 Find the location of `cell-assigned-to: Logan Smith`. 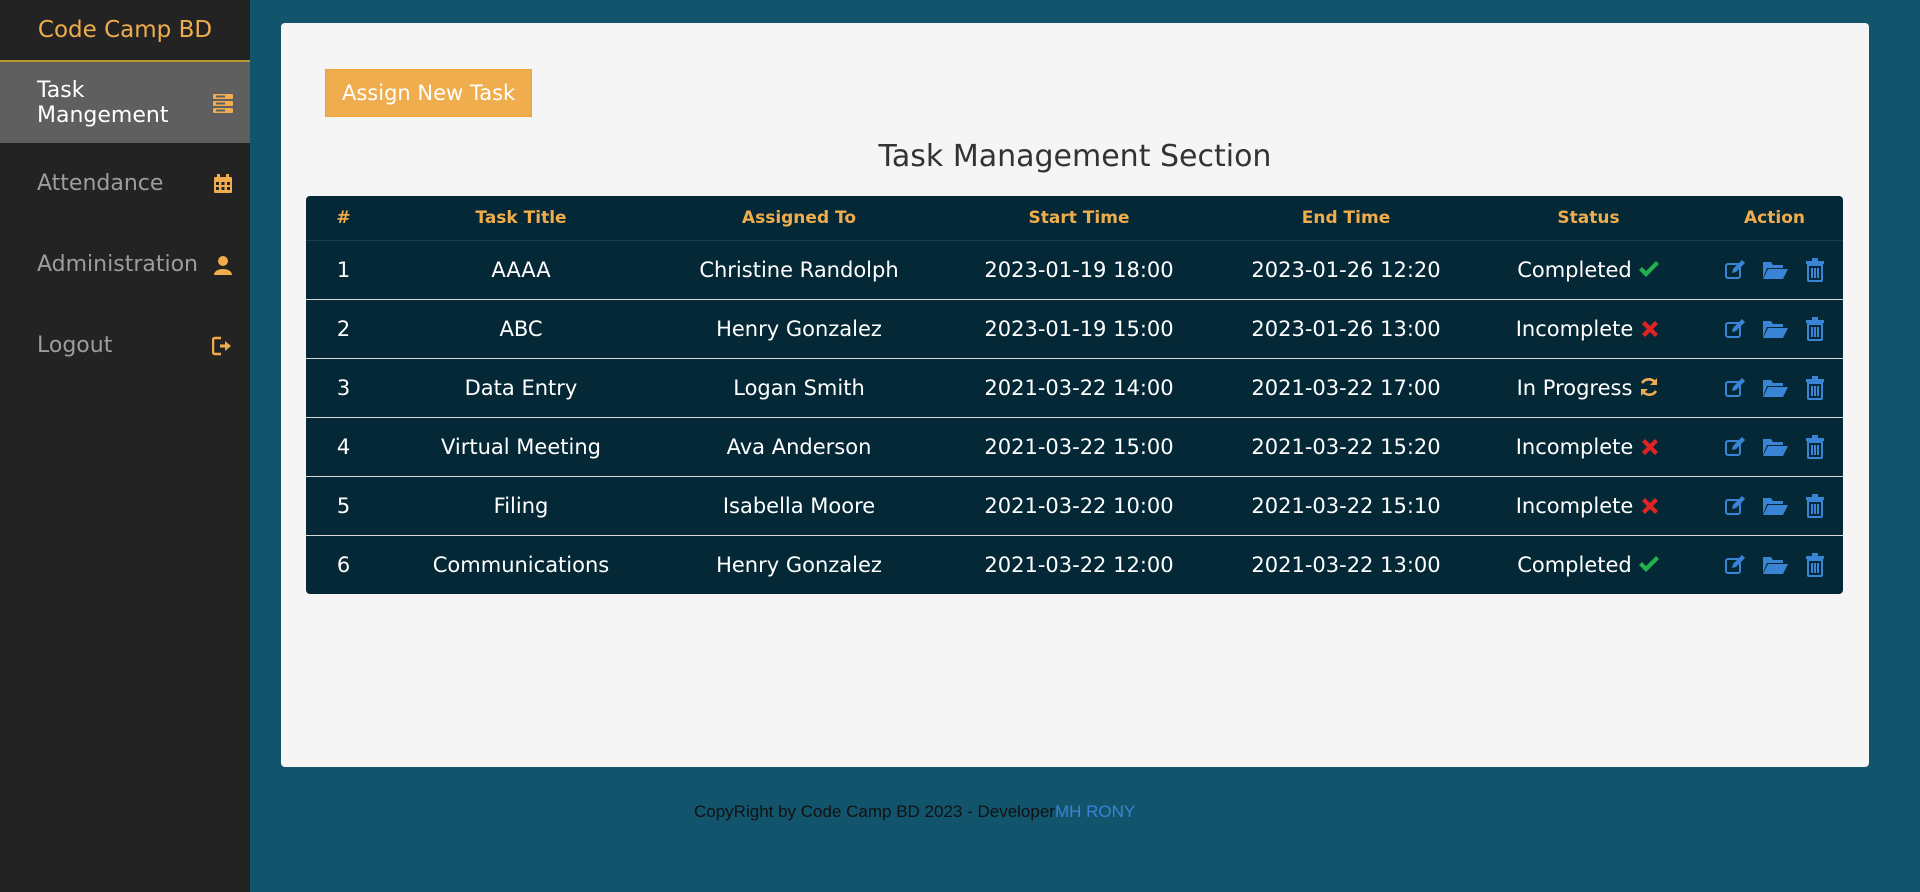

cell-assigned-to: Logan Smith is located at coordinates (799, 387).